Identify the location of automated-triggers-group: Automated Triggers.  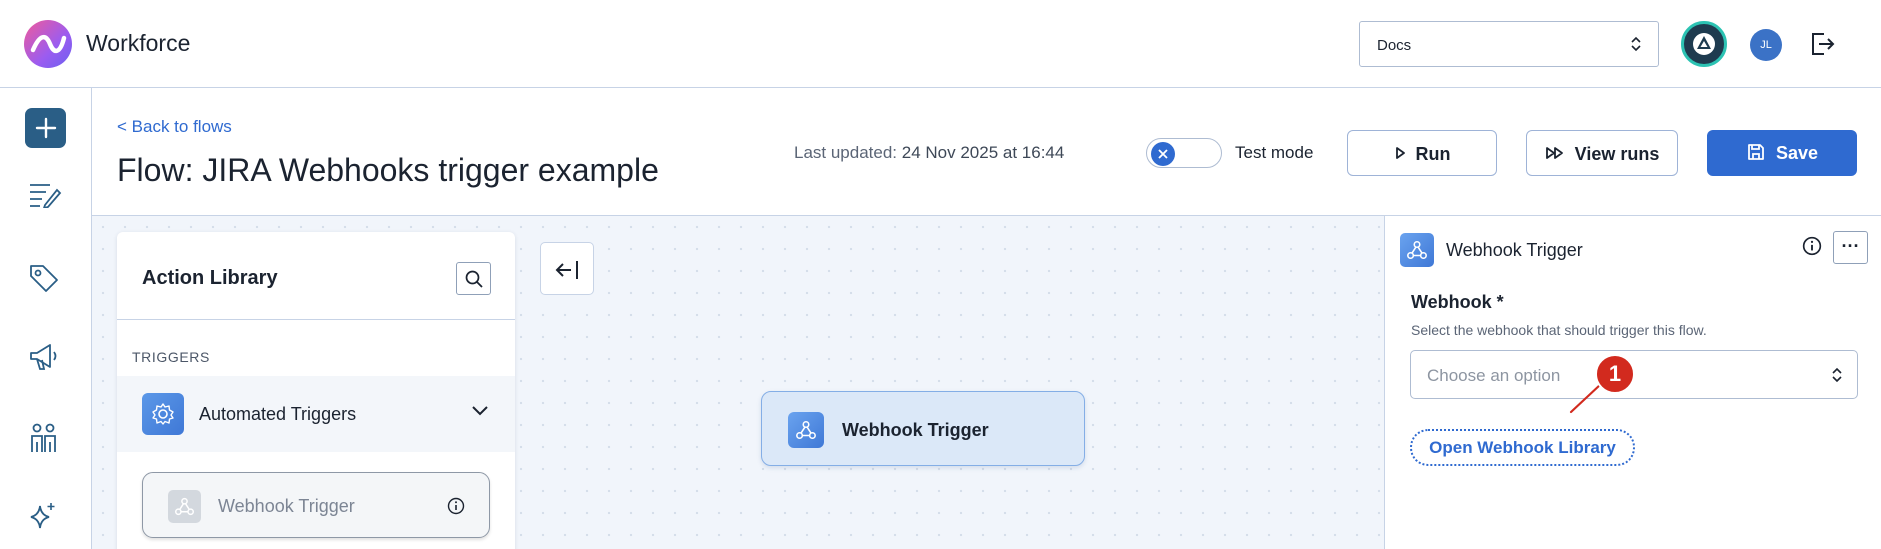
(316, 414).